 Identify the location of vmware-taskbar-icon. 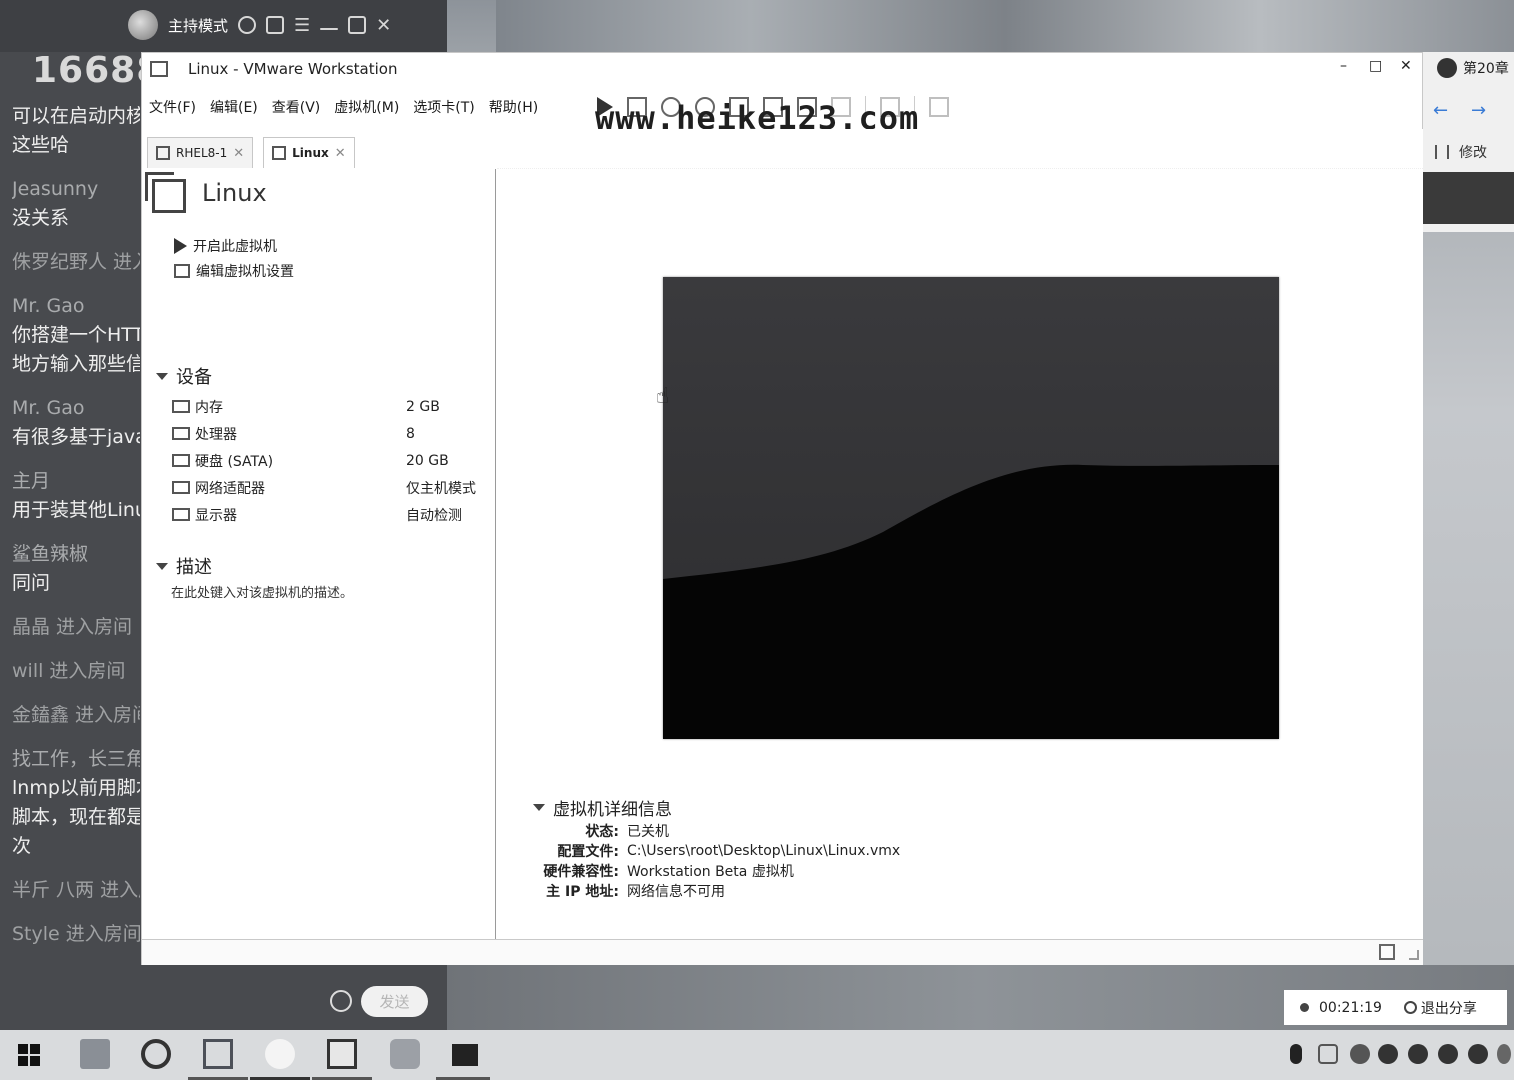
(218, 1054).